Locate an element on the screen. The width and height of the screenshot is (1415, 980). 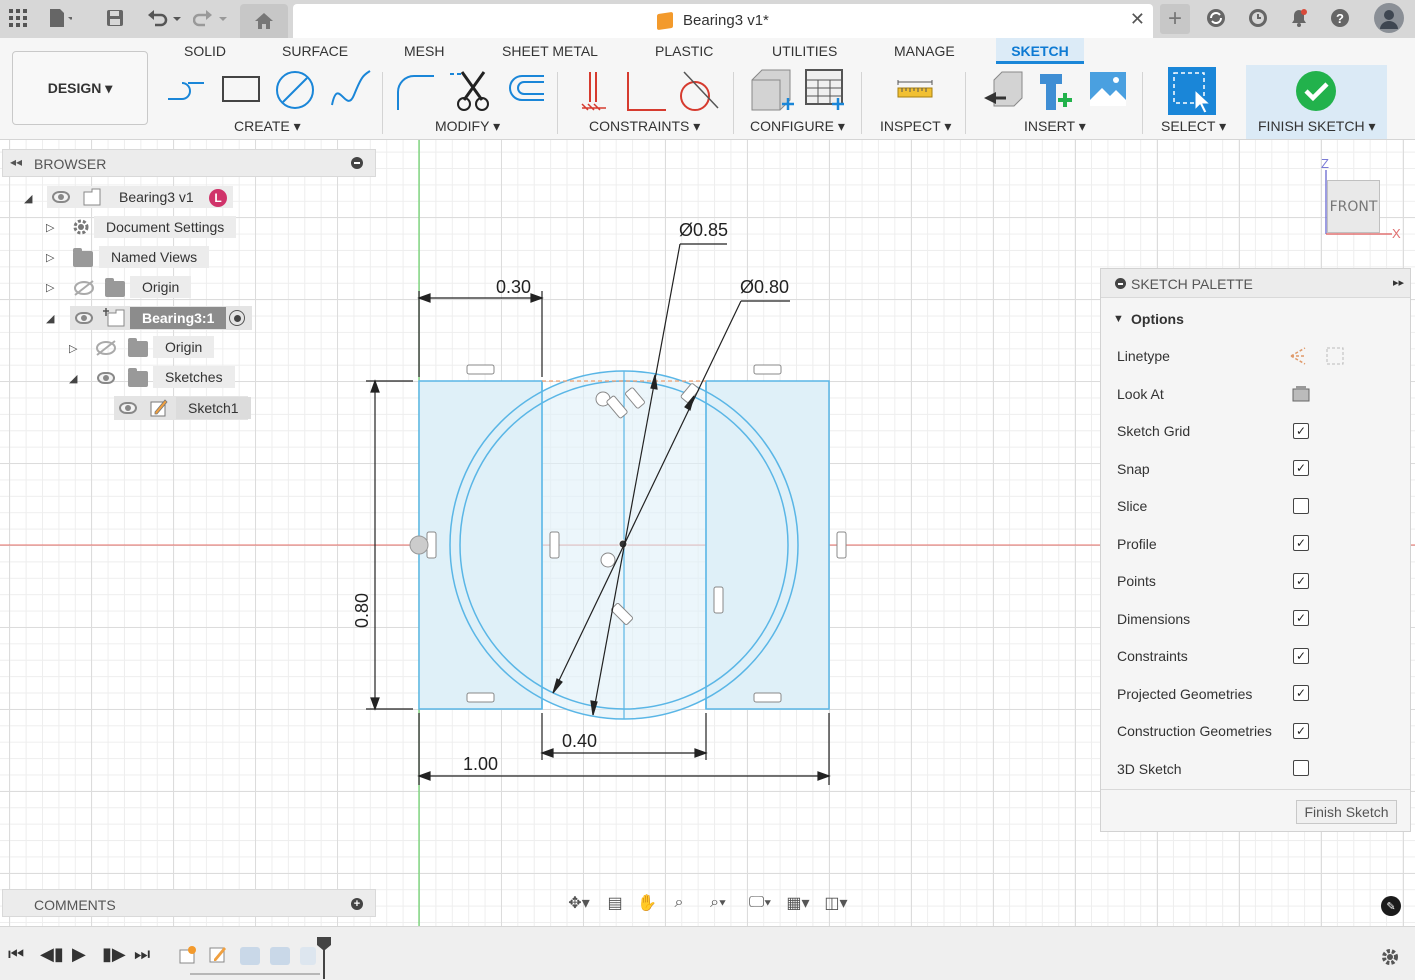
snap-checkbox: ✓ is located at coordinates (1301, 468).